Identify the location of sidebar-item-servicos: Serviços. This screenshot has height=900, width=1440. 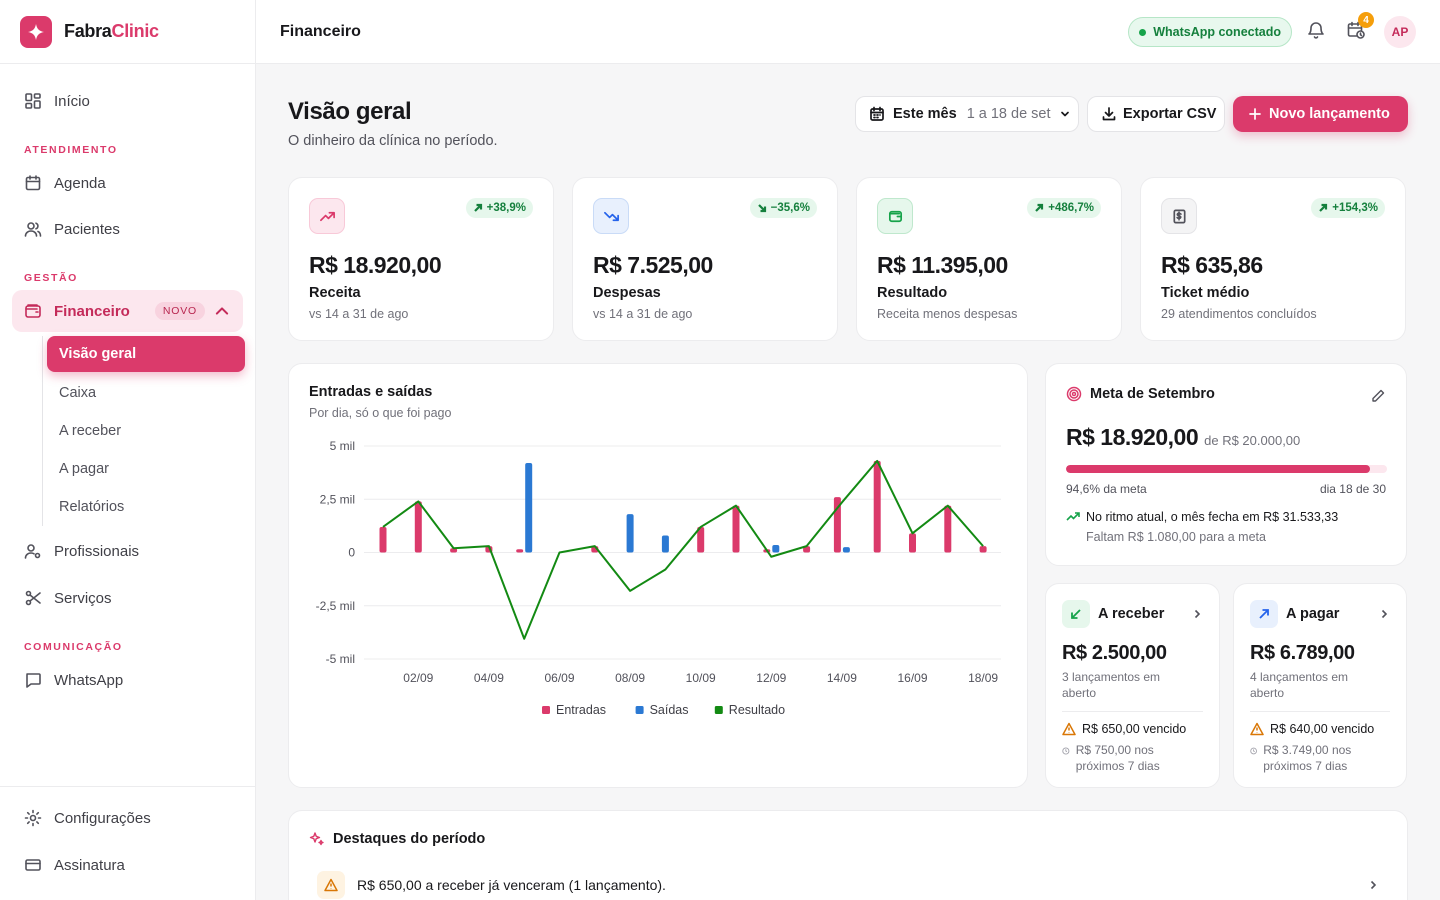
(127, 598).